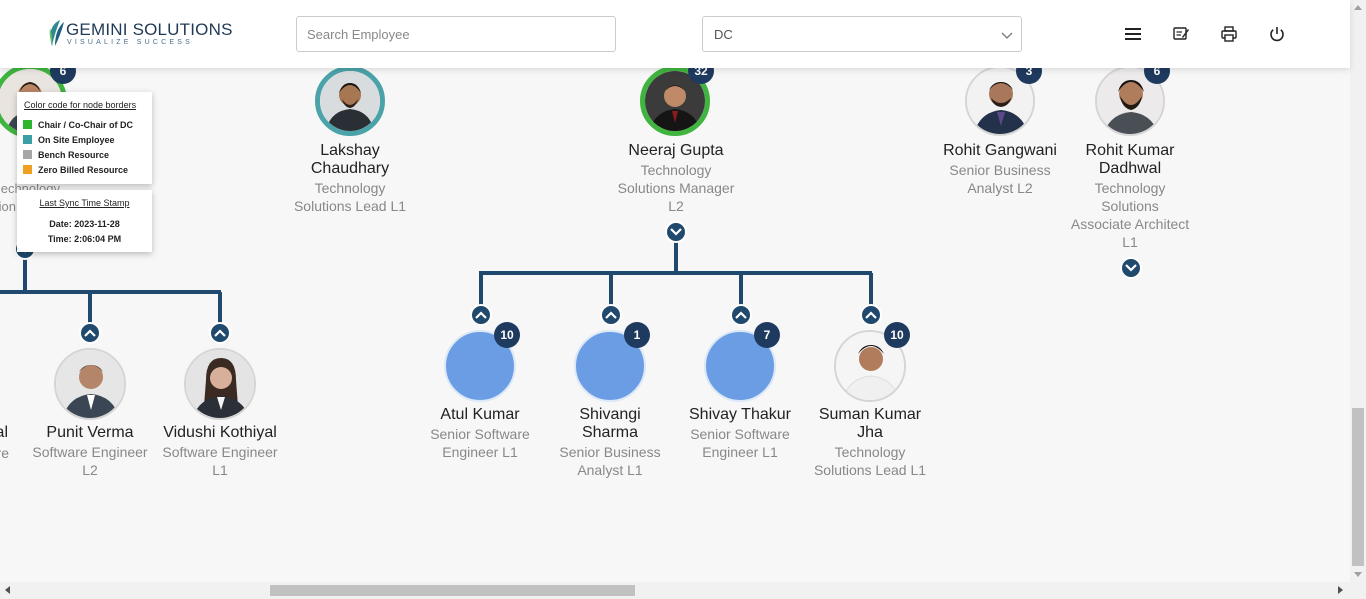 The image size is (1366, 599). I want to click on employee-title: re, so click(4, 453).